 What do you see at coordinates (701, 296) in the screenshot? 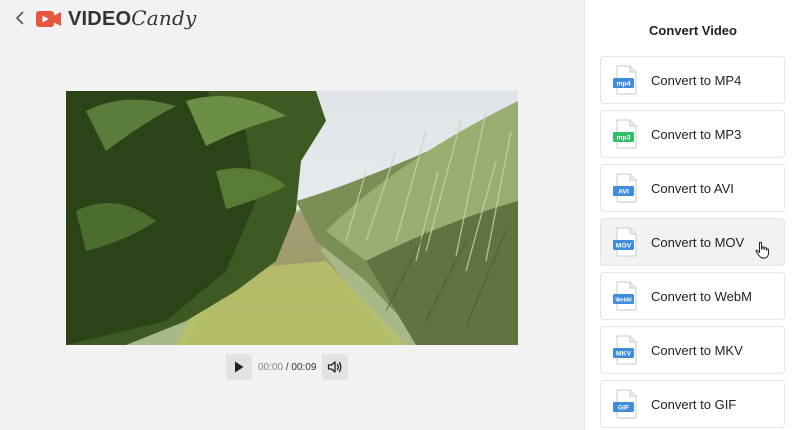
I see `convert-option-label: Convert to WebM` at bounding box center [701, 296].